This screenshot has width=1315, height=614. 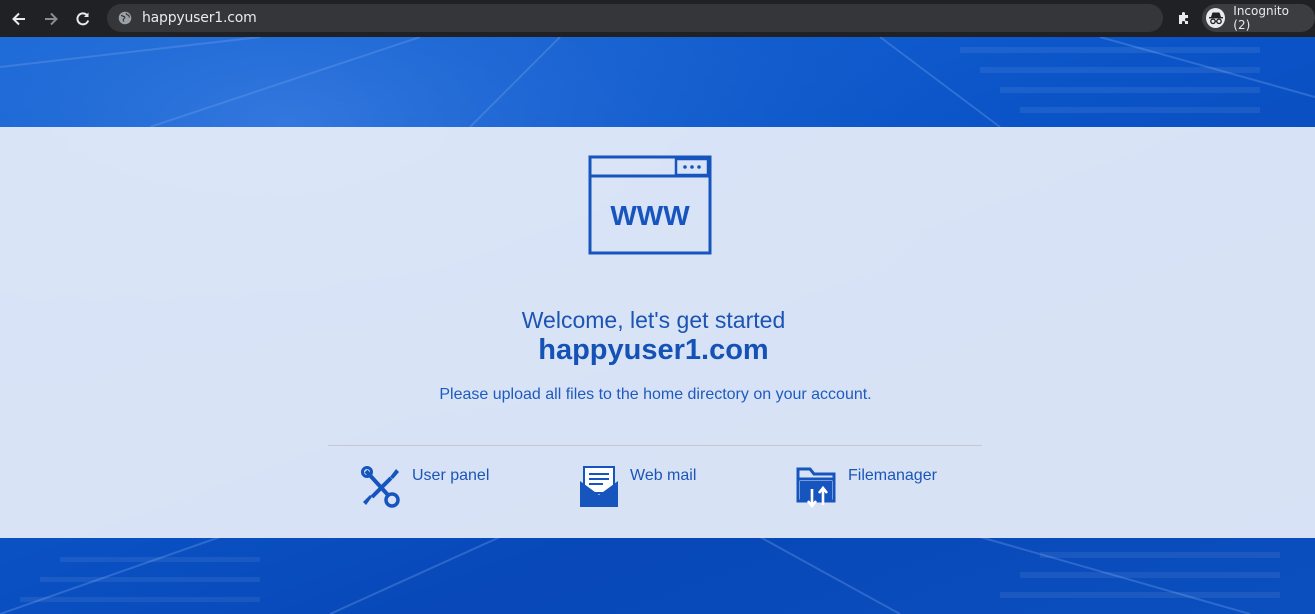 I want to click on web-mail-label: Web mail, so click(x=663, y=475).